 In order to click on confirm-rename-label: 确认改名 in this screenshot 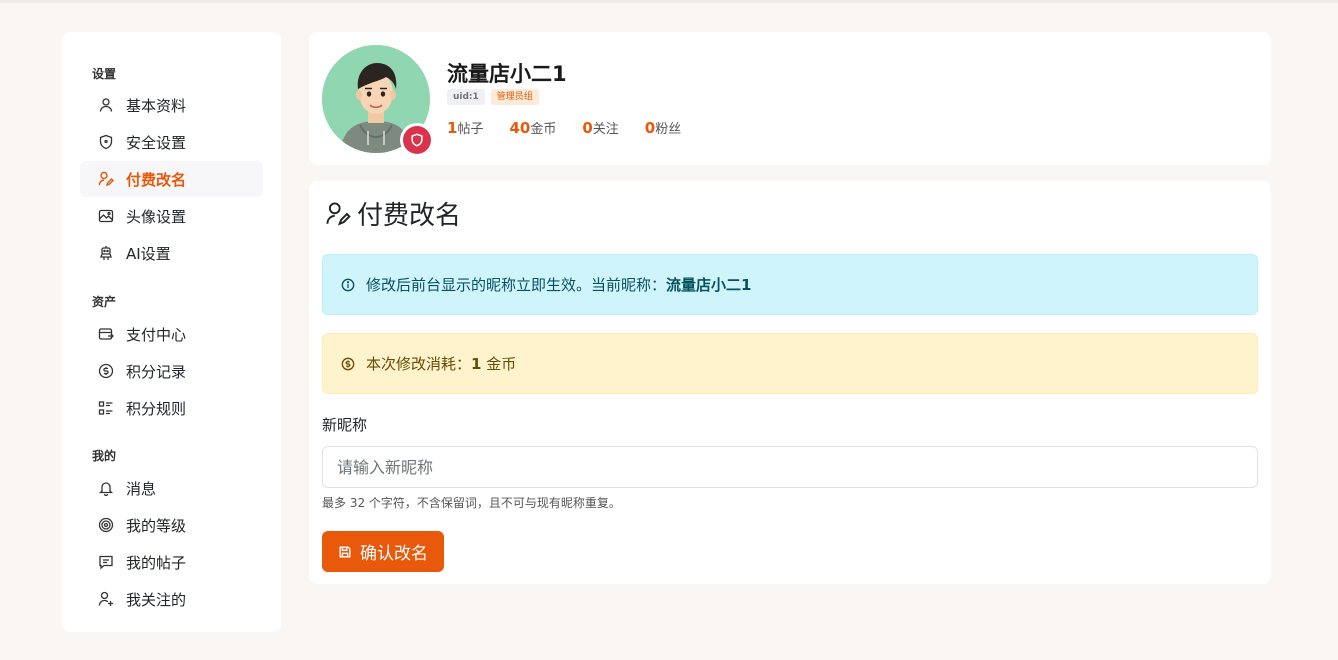, I will do `click(394, 554)`.